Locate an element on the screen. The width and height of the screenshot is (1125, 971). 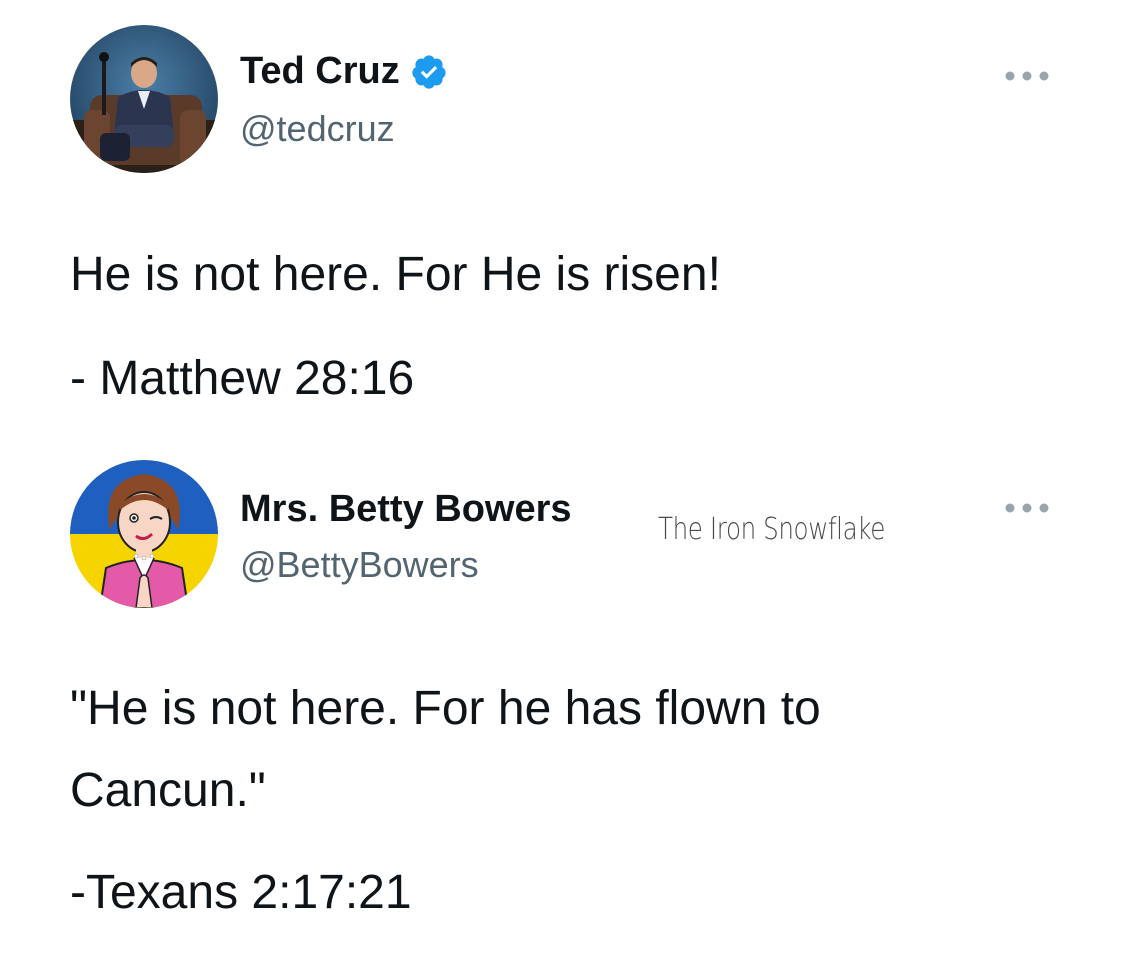
avatar-ted-cruz is located at coordinates (144, 99).